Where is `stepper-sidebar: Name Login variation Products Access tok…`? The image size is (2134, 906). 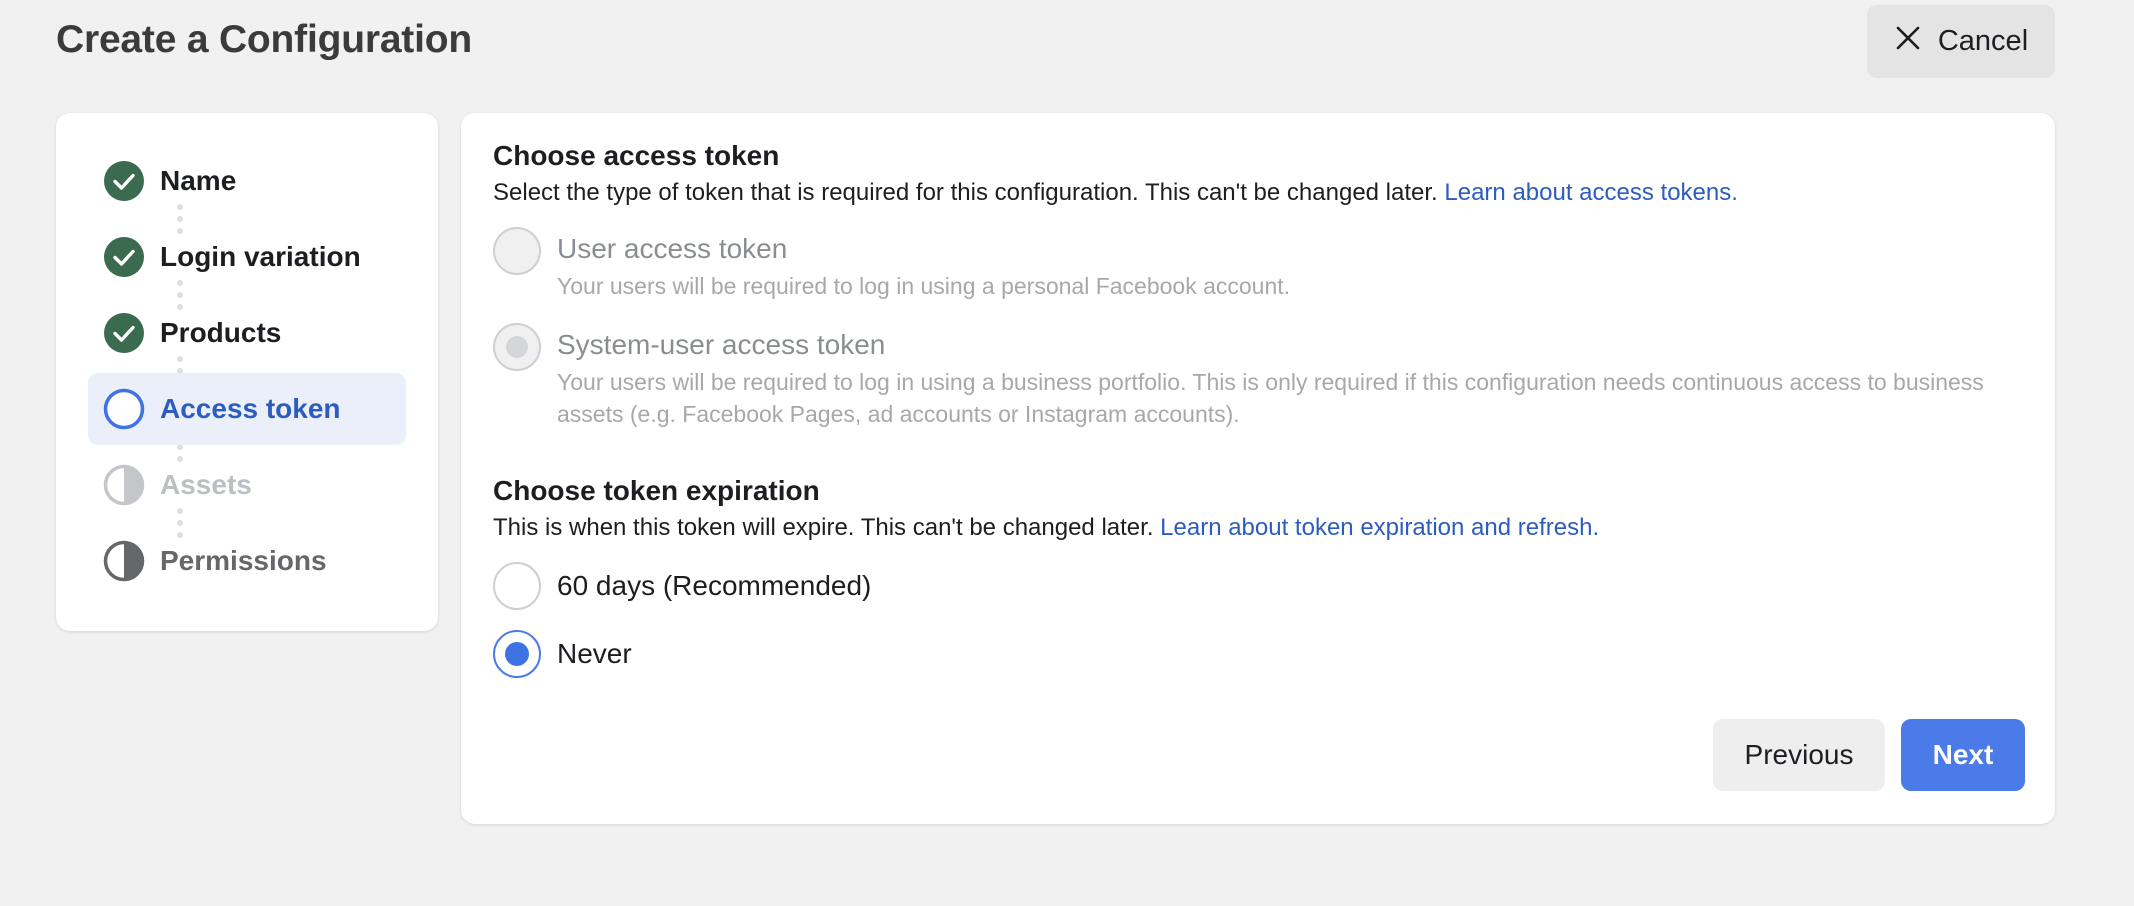 stepper-sidebar: Name Login variation Products Access tok… is located at coordinates (247, 372).